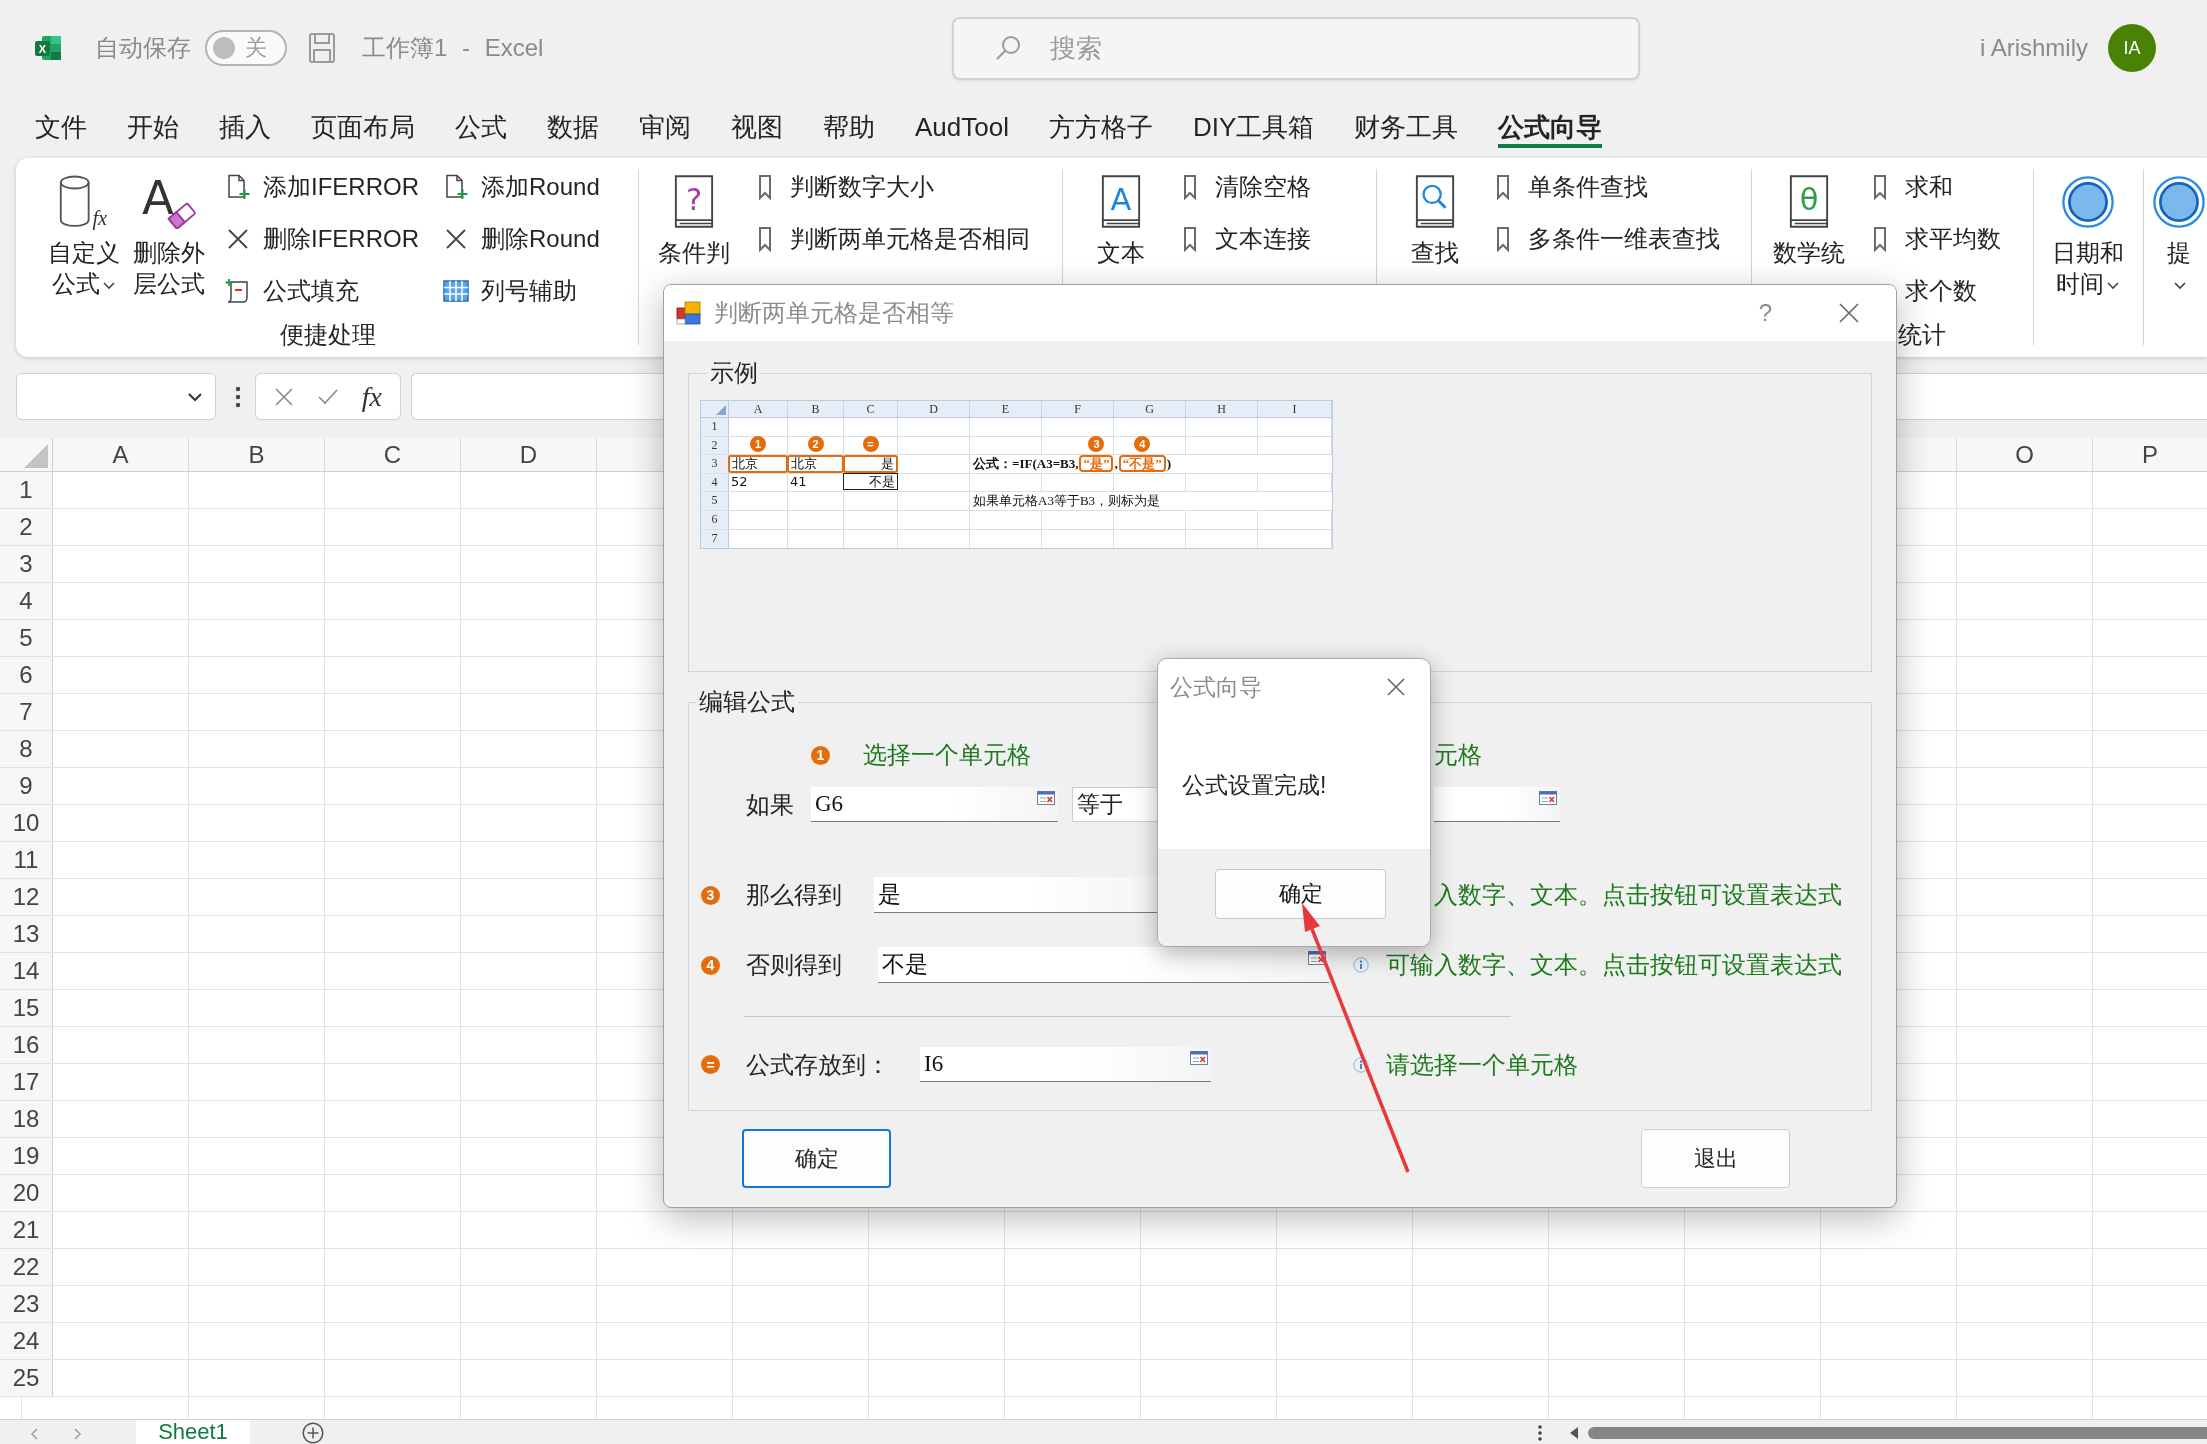  What do you see at coordinates (292, 291) in the screenshot?
I see `ribbon-button: 公式填充` at bounding box center [292, 291].